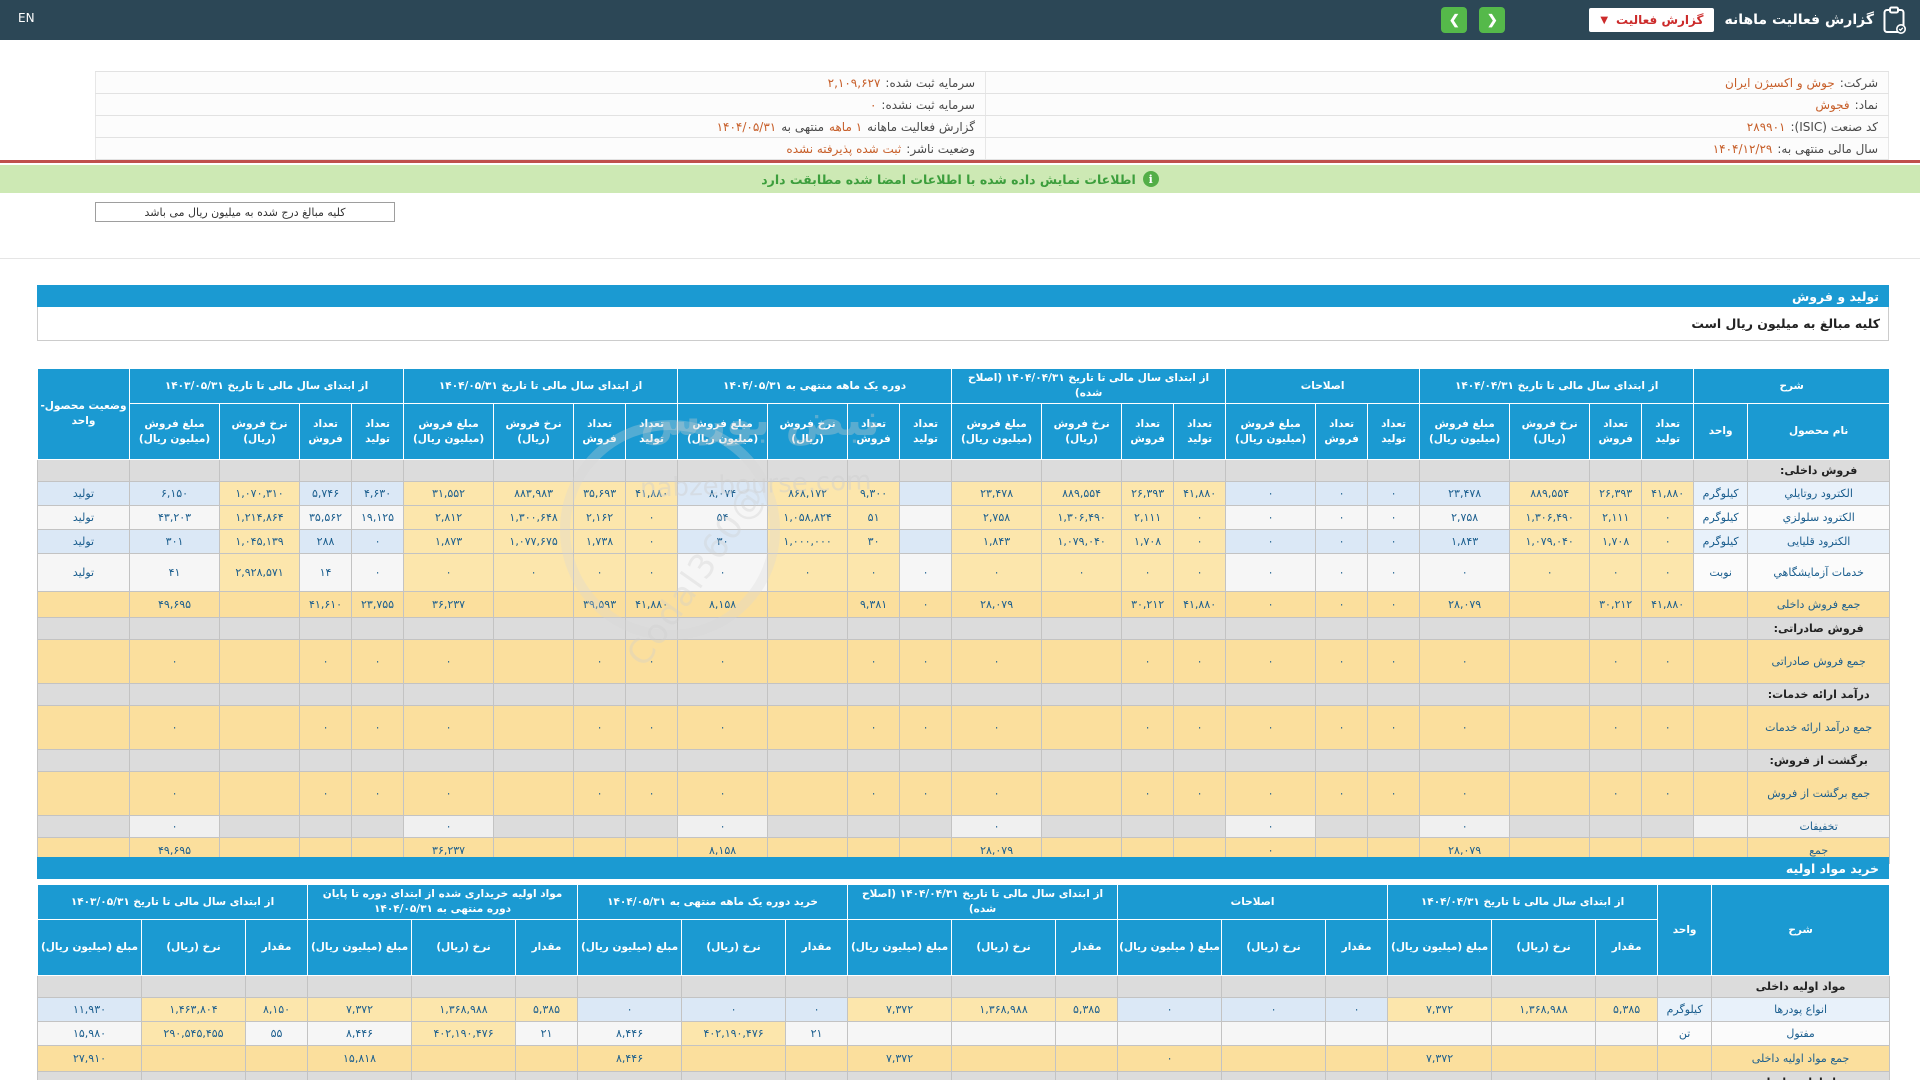  I want to click on value-cell: ۲۱, so click(817, 1034).